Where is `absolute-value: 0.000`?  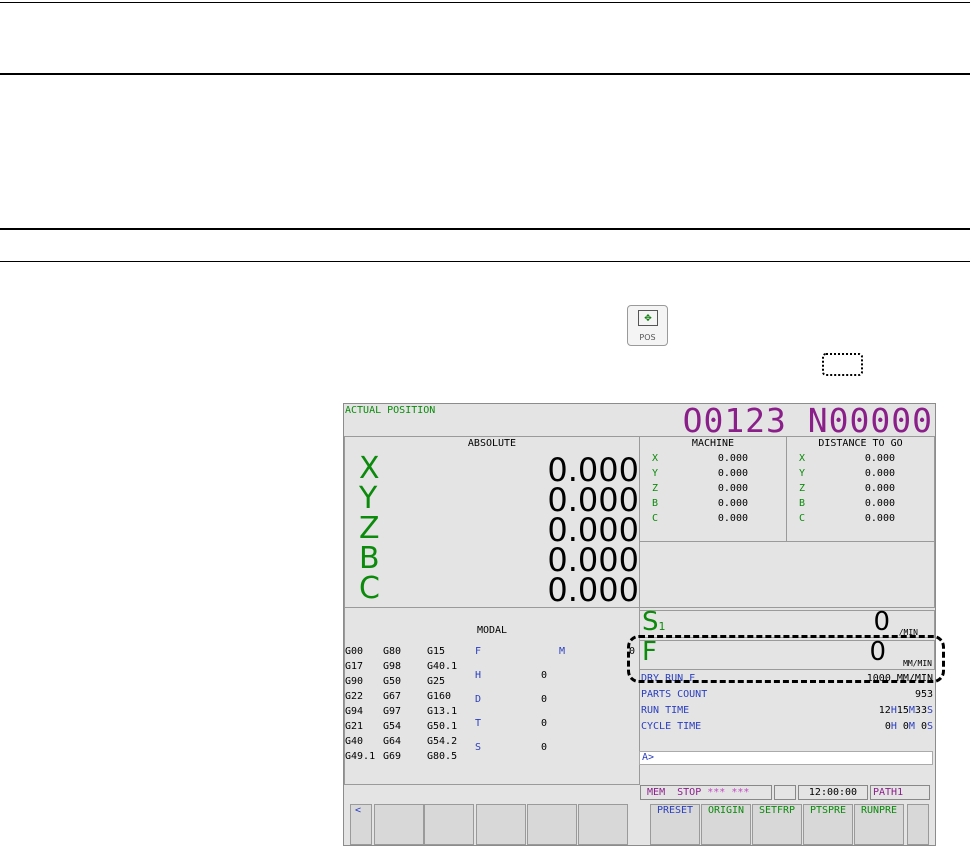 absolute-value: 0.000 is located at coordinates (593, 590).